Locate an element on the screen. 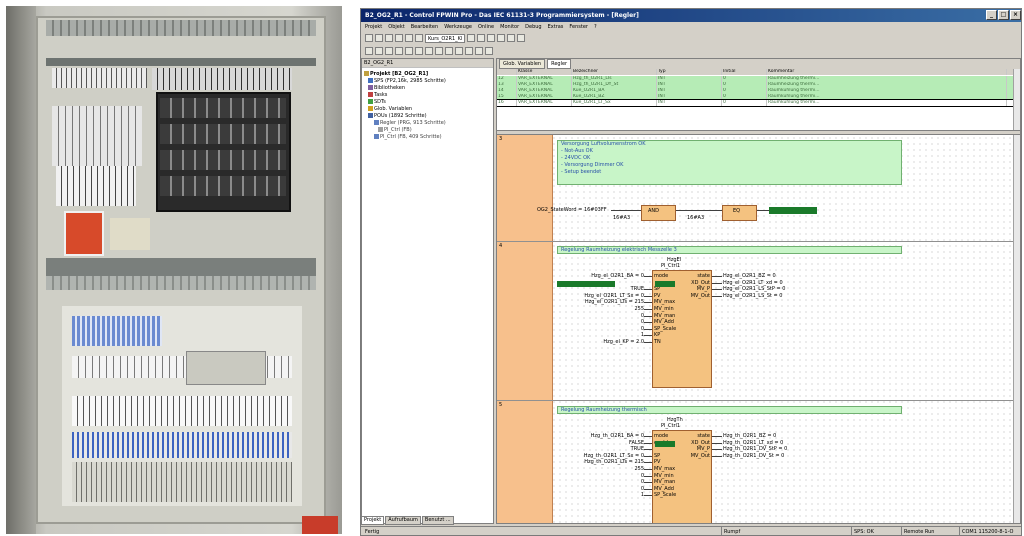  fbd-icon is located at coordinates (419, 51).